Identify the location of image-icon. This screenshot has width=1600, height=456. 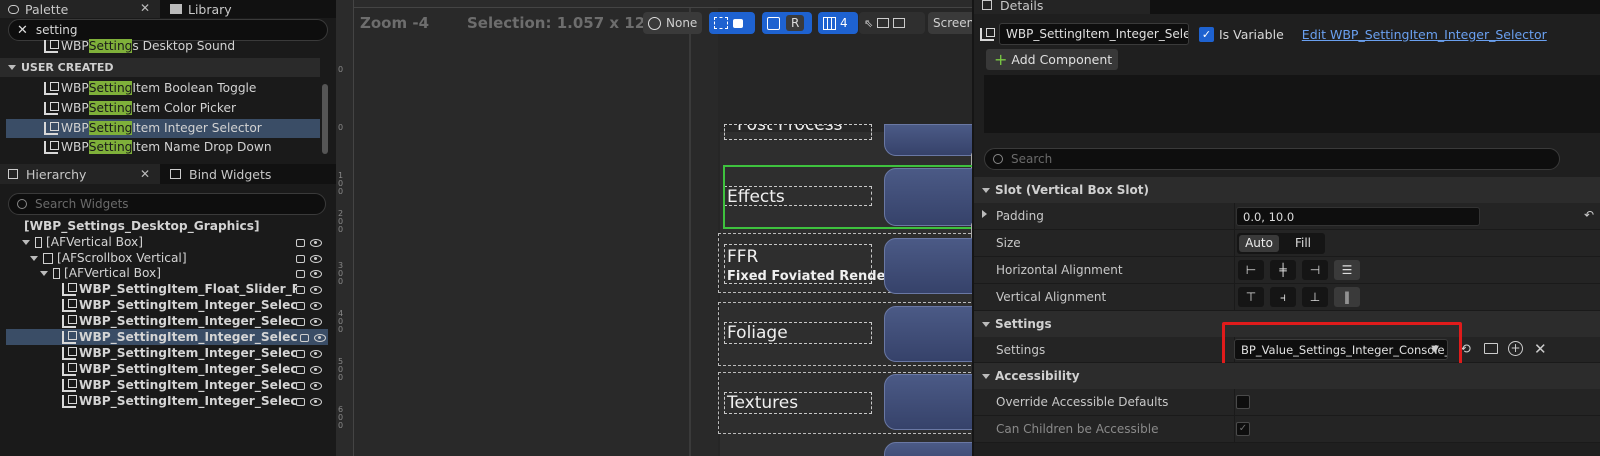
(883, 23).